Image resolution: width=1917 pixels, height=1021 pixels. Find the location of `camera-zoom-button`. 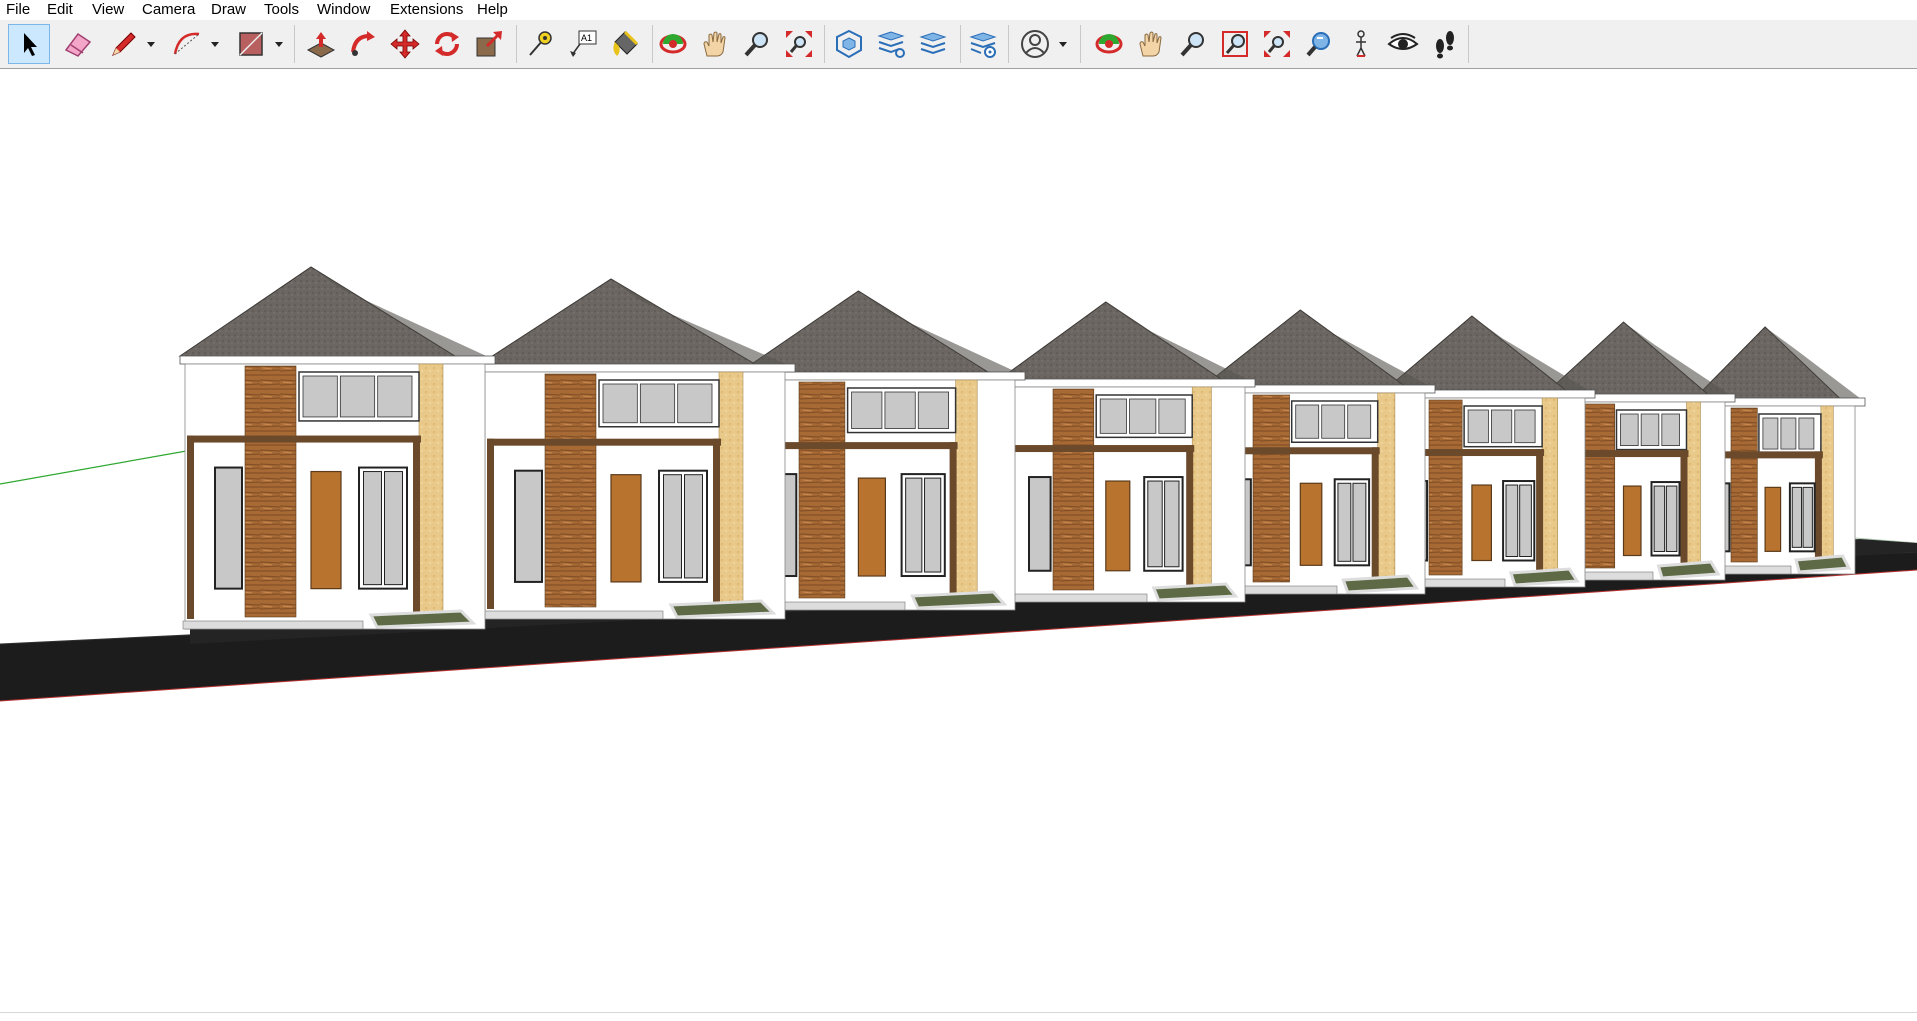

camera-zoom-button is located at coordinates (1193, 44).